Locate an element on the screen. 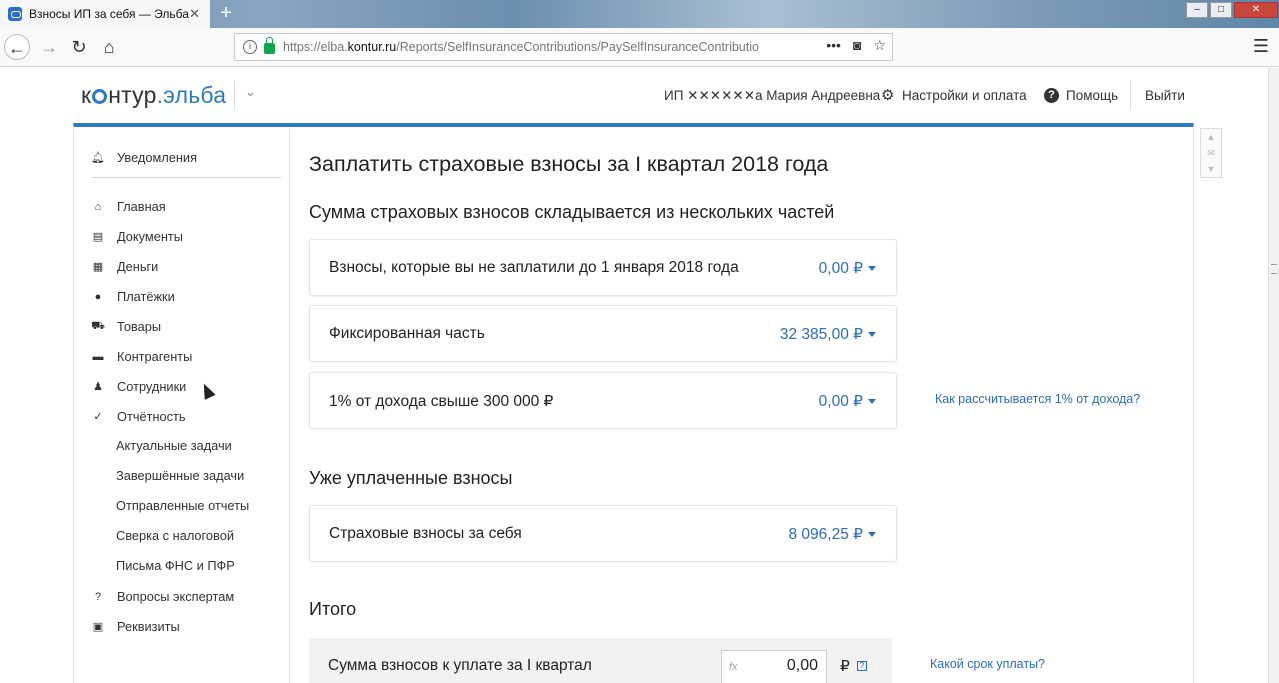  sidebar-item-label: Сотрудники is located at coordinates (152, 386).